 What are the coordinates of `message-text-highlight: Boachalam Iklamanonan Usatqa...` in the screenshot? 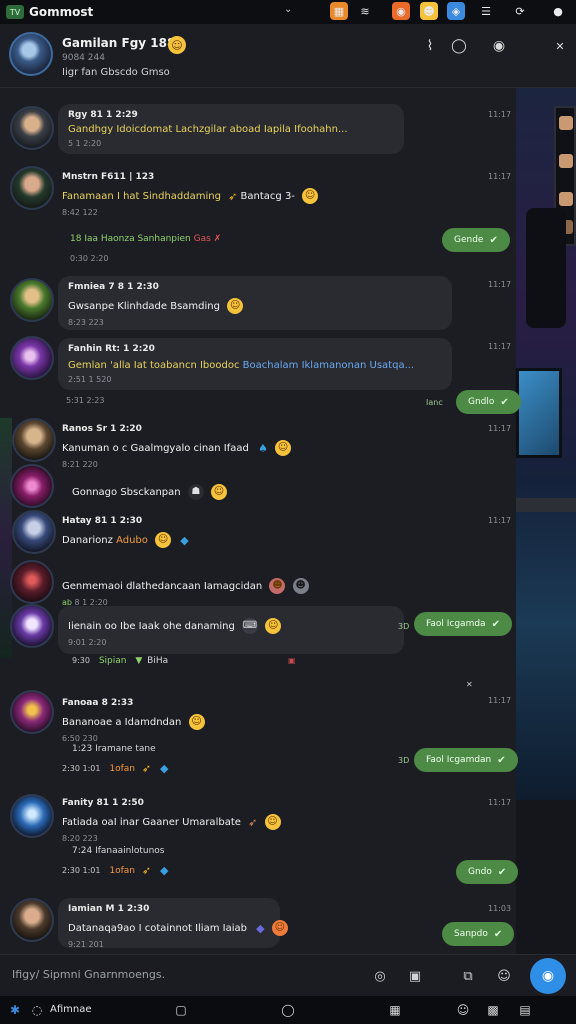 It's located at (328, 365).